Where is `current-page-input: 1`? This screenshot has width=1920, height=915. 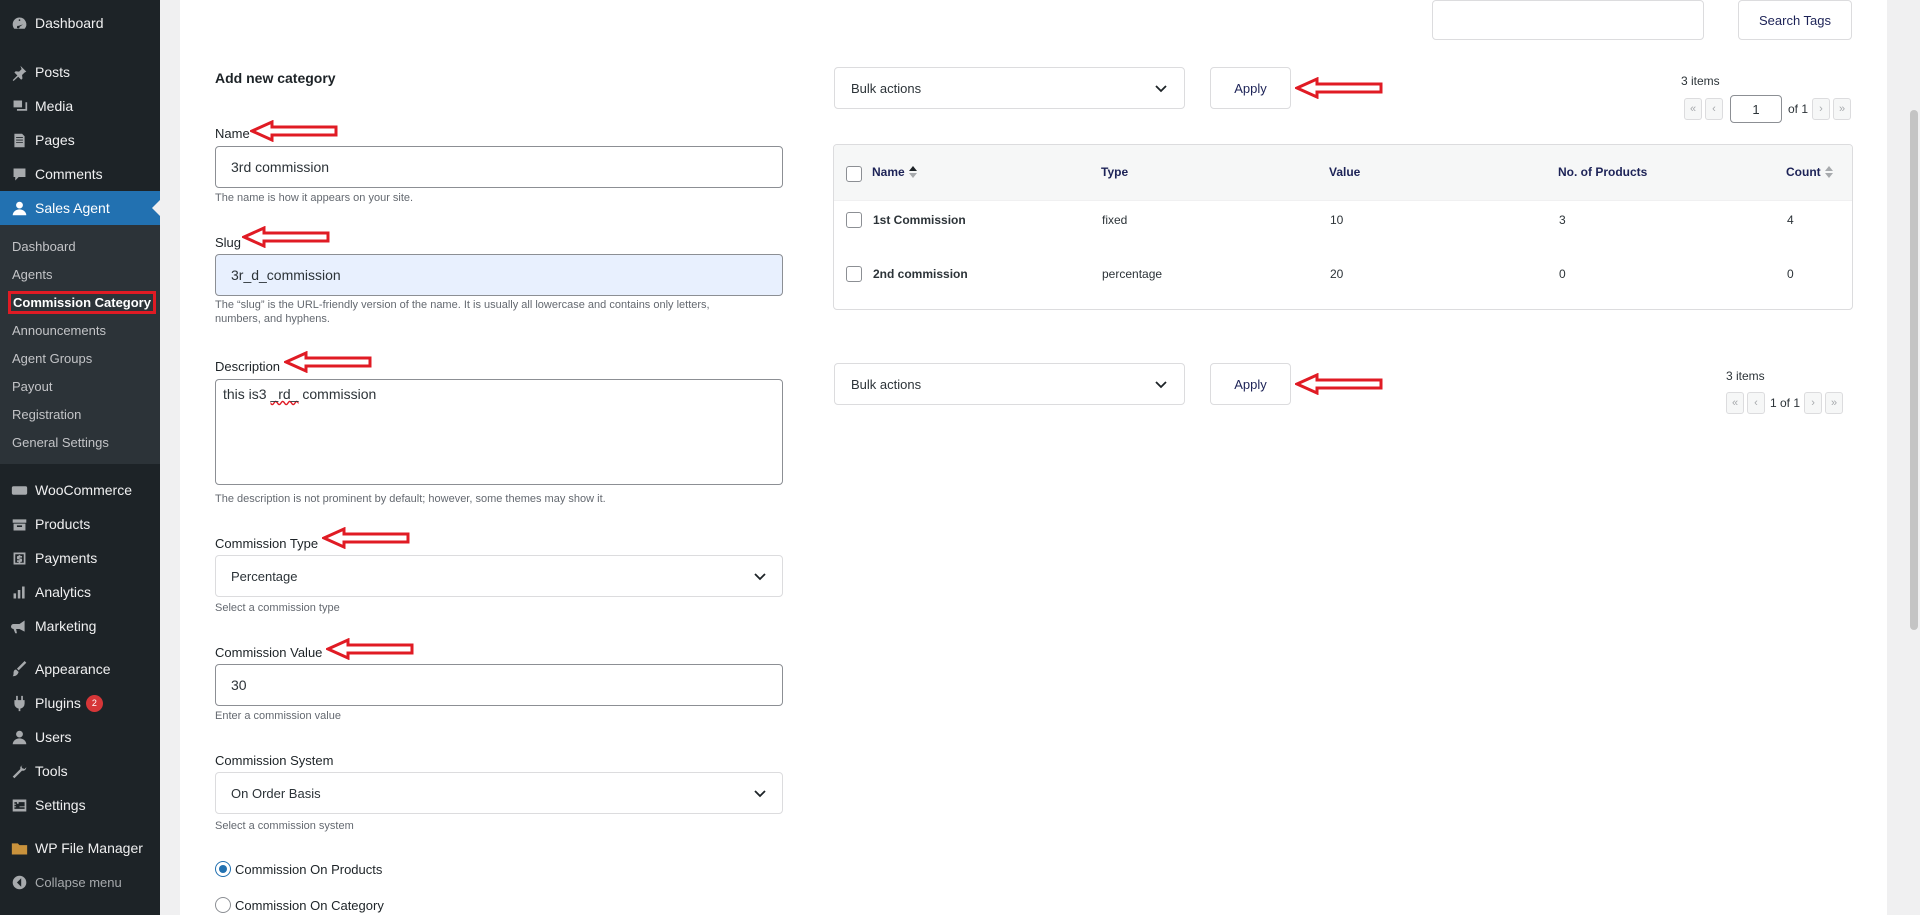
current-page-input: 1 is located at coordinates (1756, 109).